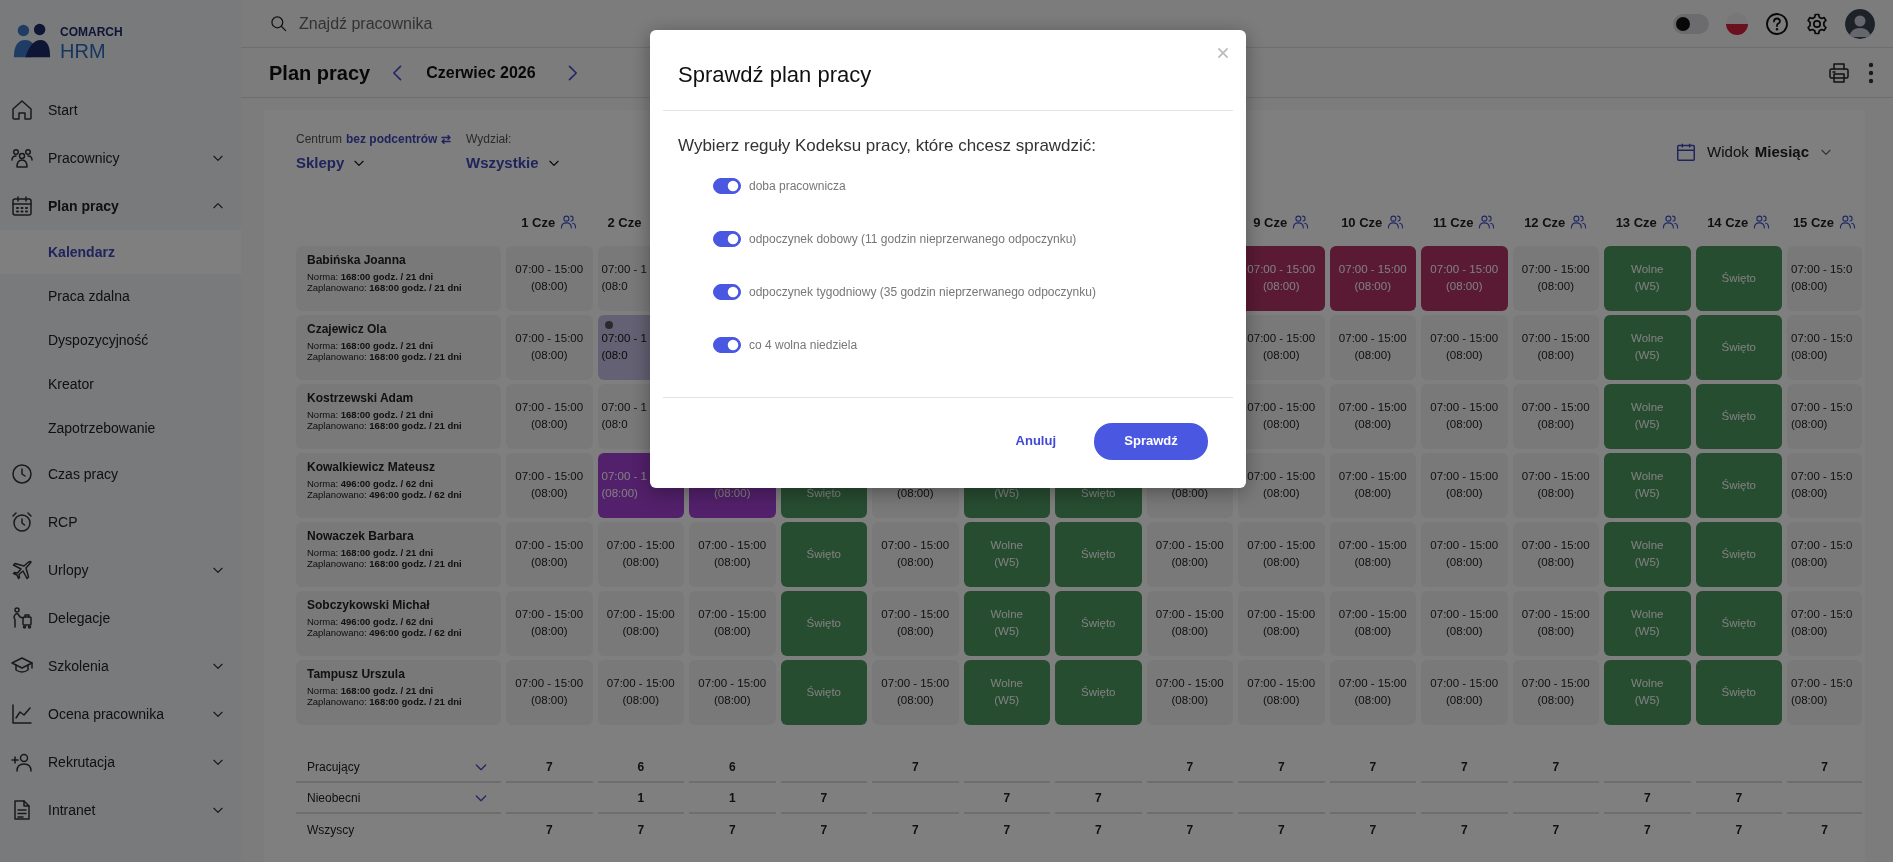  Describe the element at coordinates (120, 618) in the screenshot. I see `sidebar-item: Delegacje` at that location.